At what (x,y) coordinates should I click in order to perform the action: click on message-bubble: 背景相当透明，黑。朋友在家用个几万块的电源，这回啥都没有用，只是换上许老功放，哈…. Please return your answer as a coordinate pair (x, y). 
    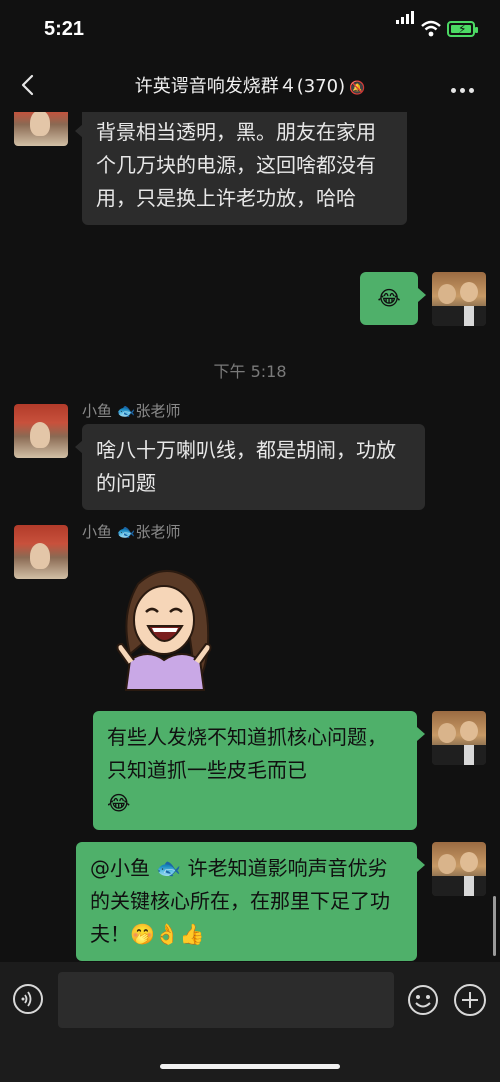
    Looking at the image, I should click on (244, 168).